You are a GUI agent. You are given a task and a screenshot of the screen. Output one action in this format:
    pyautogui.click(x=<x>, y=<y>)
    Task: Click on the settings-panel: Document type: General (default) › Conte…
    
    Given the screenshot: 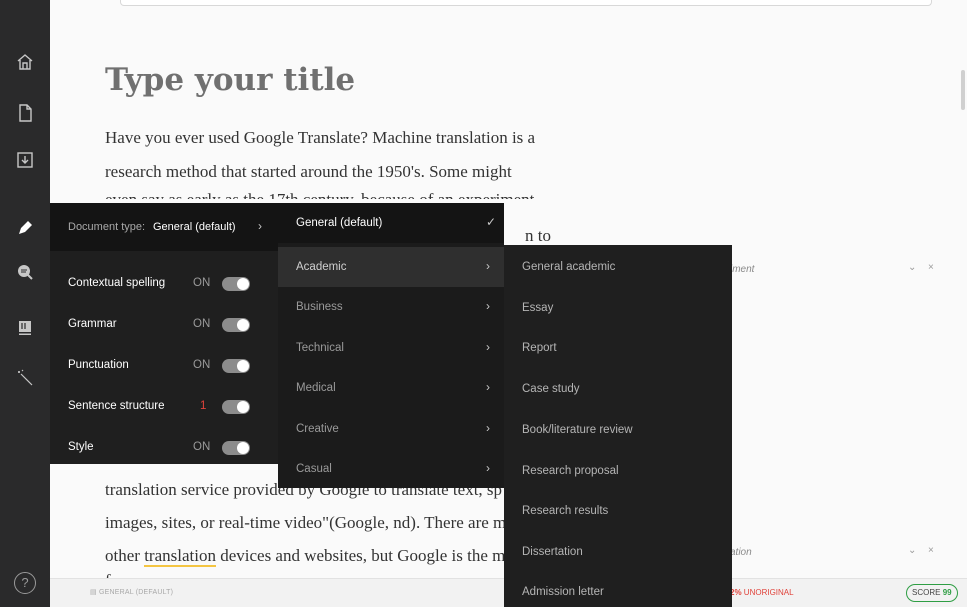 What is the action you would take?
    pyautogui.click(x=164, y=333)
    